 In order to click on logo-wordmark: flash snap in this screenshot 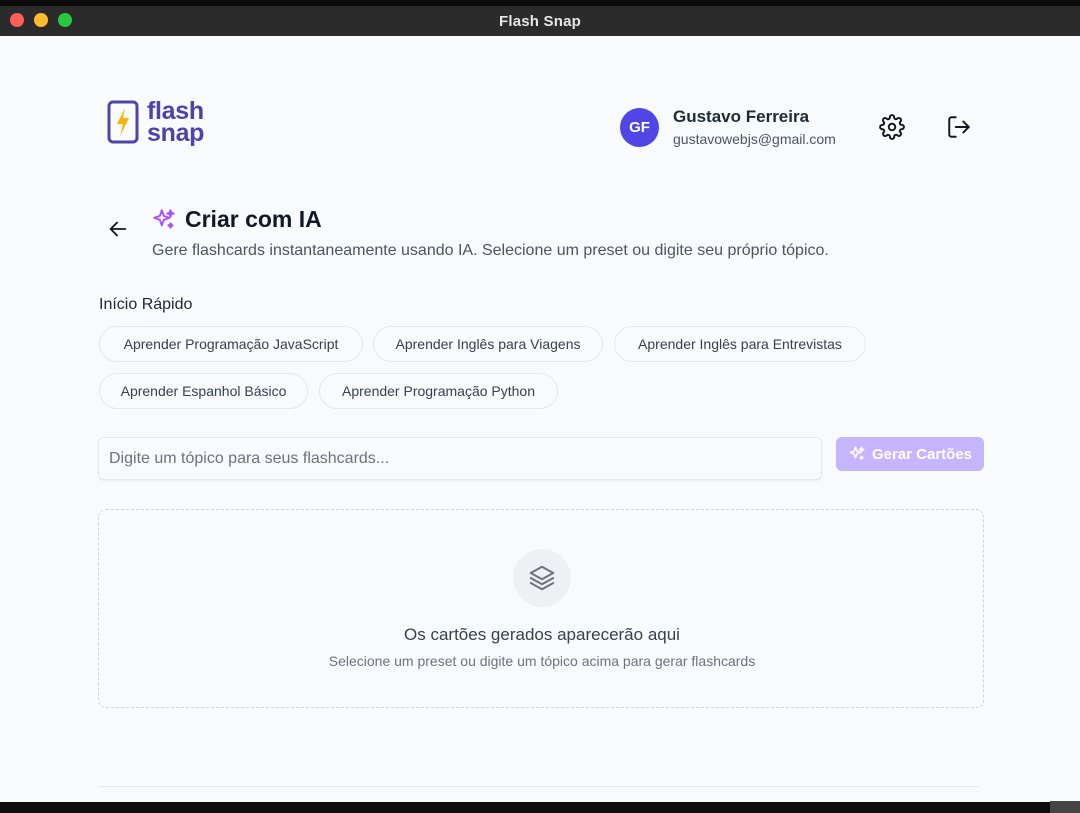, I will do `click(176, 123)`.